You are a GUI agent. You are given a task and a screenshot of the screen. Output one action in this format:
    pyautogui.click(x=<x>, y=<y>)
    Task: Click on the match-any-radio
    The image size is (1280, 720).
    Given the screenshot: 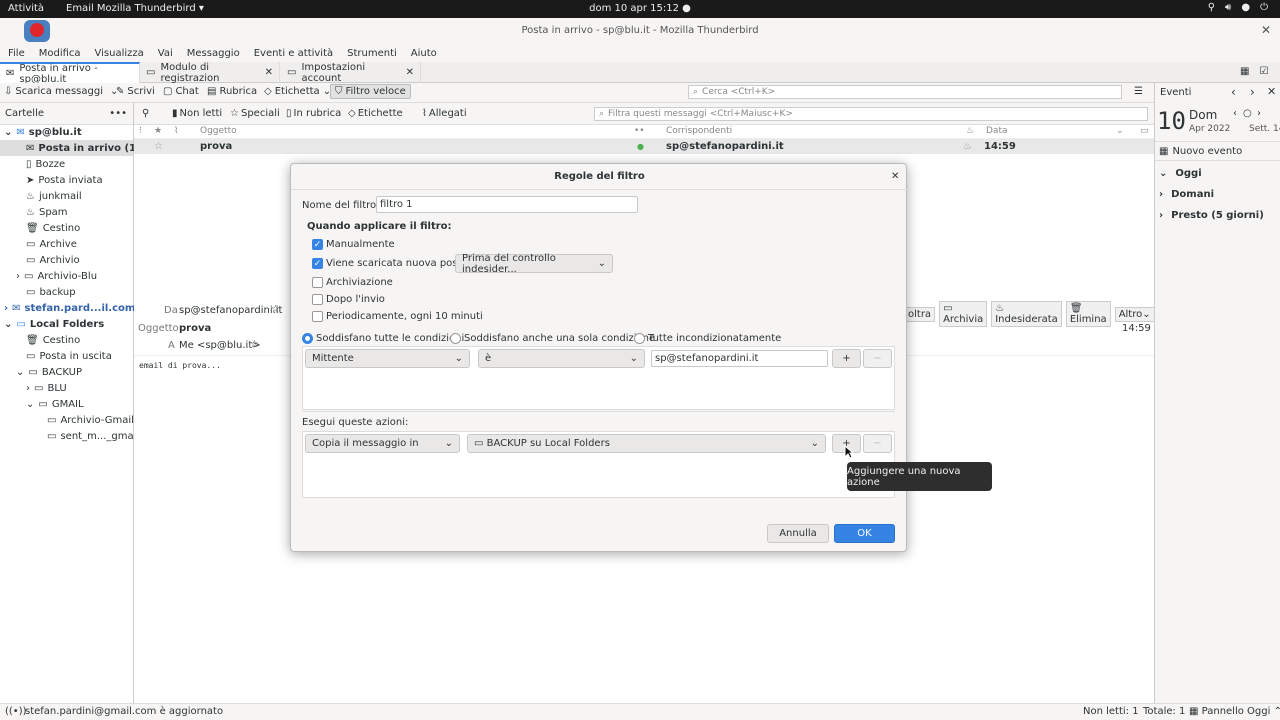 What is the action you would take?
    pyautogui.click(x=455, y=338)
    